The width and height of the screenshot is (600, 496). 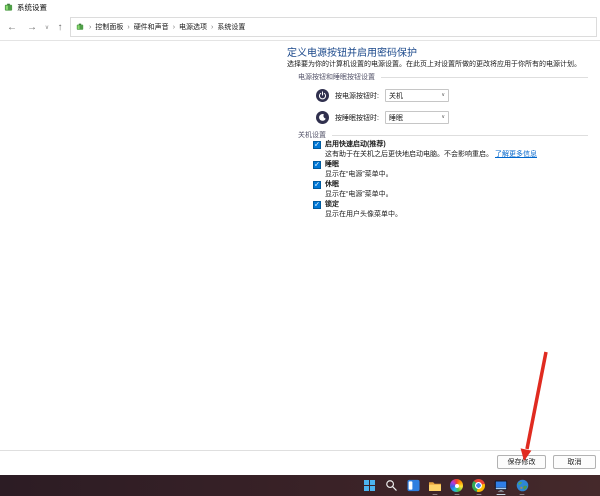 What do you see at coordinates (391, 485) in the screenshot?
I see `search-icon` at bounding box center [391, 485].